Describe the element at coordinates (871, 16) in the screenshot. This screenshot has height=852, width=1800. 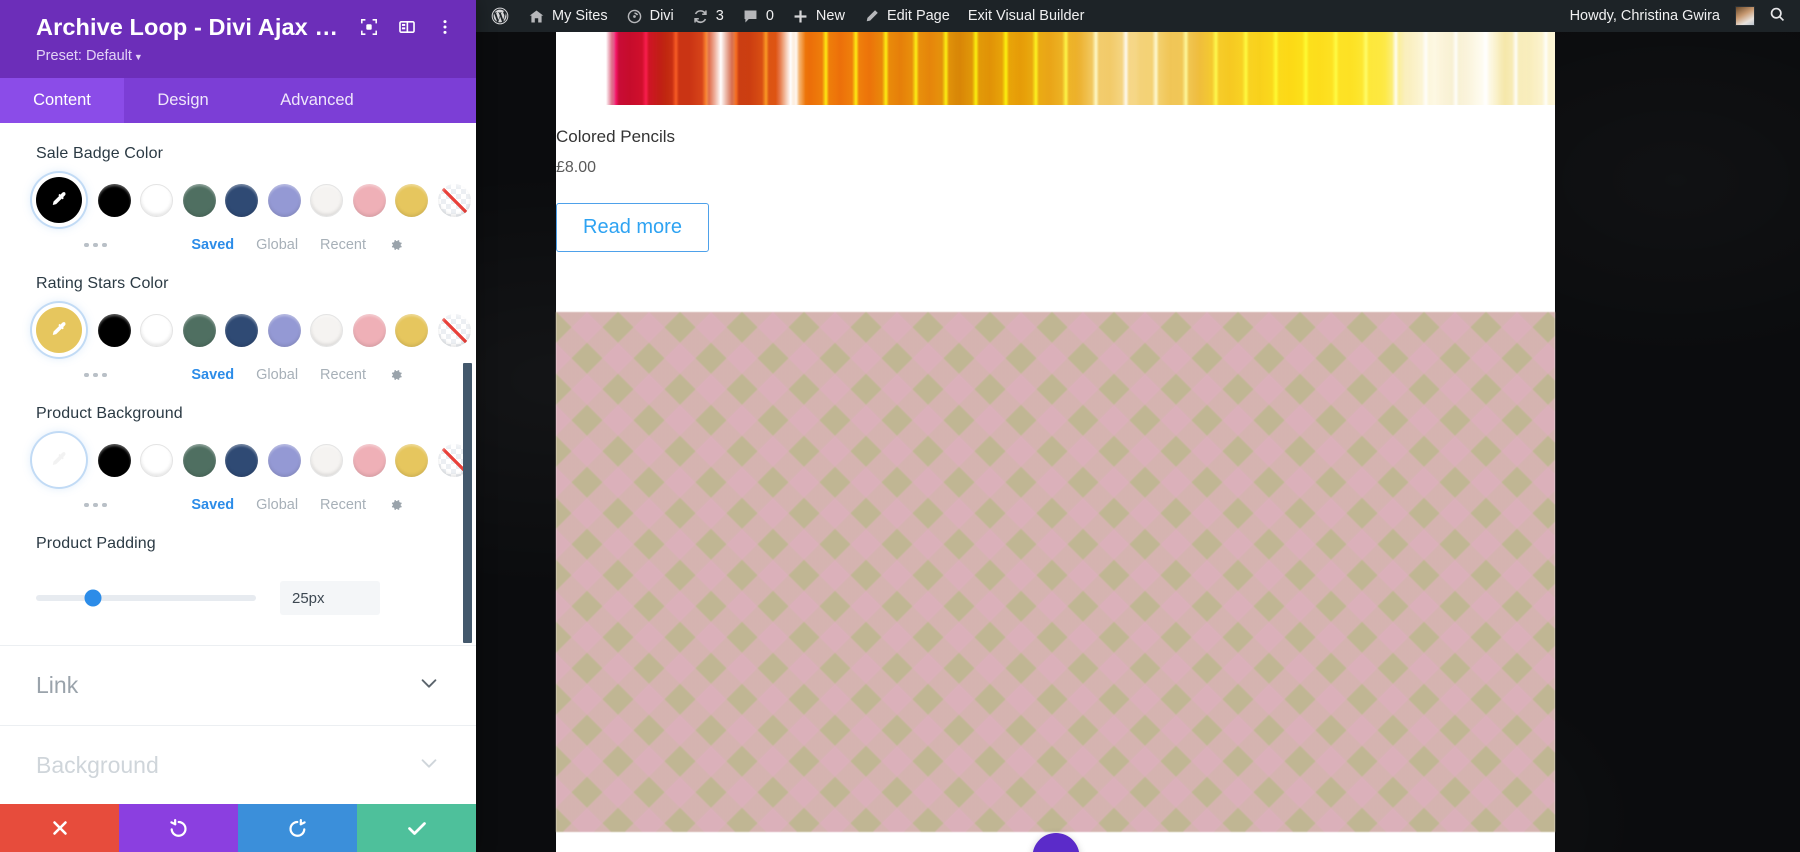
I see `pencil-edit-icon` at that location.